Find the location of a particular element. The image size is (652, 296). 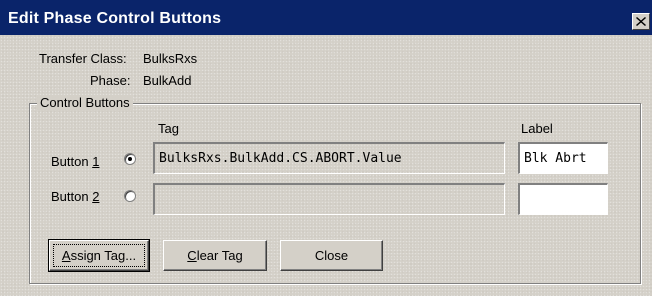

focus-rectangle is located at coordinates (99, 255).